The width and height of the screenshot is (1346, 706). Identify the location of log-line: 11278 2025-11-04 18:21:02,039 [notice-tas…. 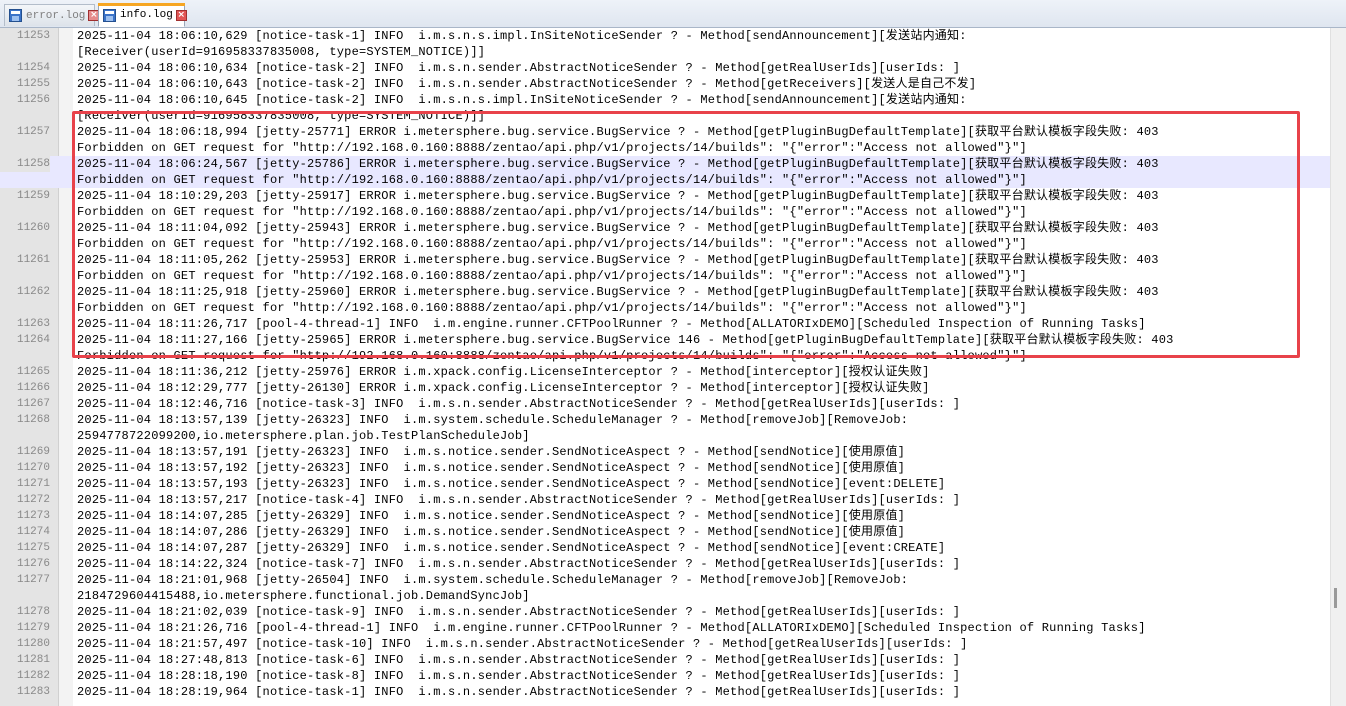
(665, 612).